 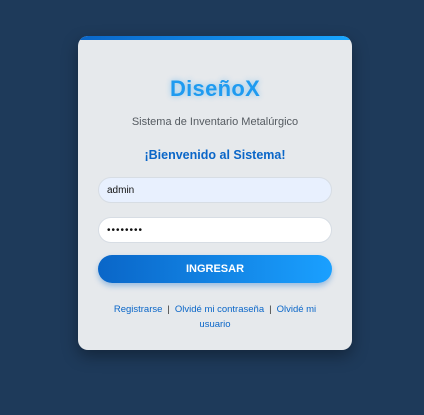 I want to click on login-button: INGRESAR, so click(x=215, y=269).